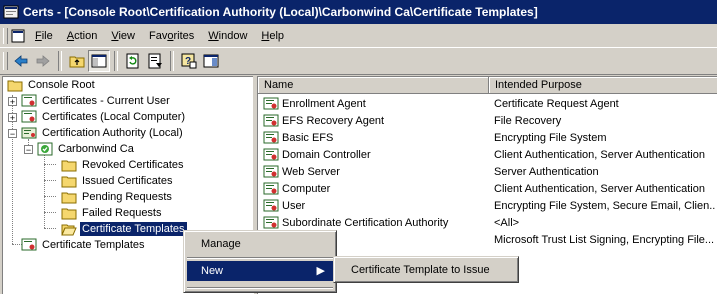 This screenshot has height=294, width=717. Describe the element at coordinates (487, 120) in the screenshot. I see `list-row: EFS Recovery Agent File Recovery` at that location.